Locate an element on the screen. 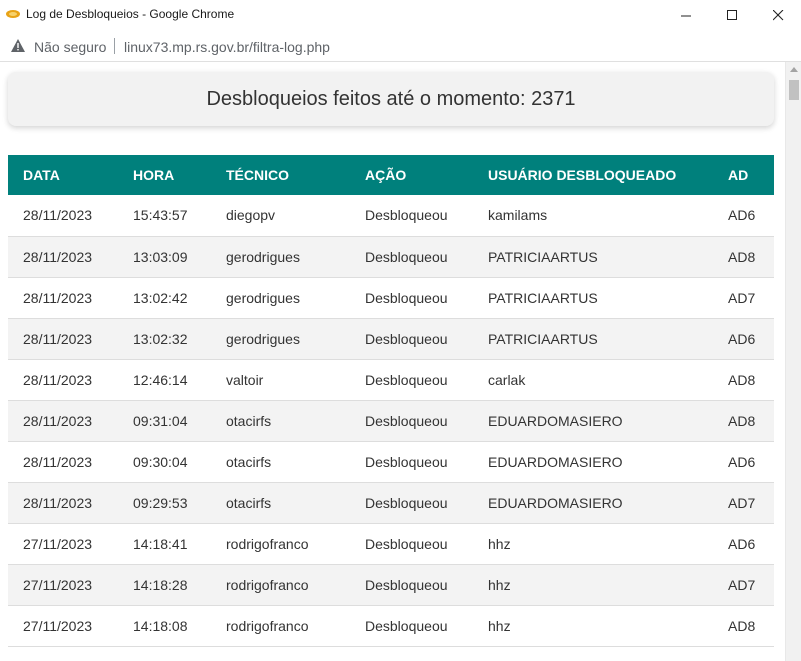 The image size is (801, 661). minimize-button is located at coordinates (686, 15).